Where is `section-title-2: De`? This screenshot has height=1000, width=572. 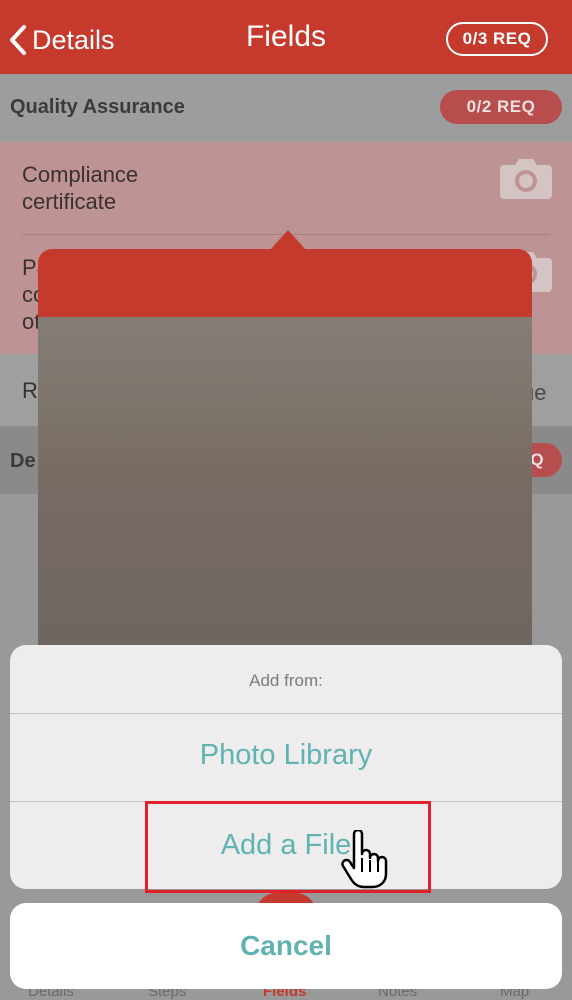 section-title-2: De is located at coordinates (23, 461).